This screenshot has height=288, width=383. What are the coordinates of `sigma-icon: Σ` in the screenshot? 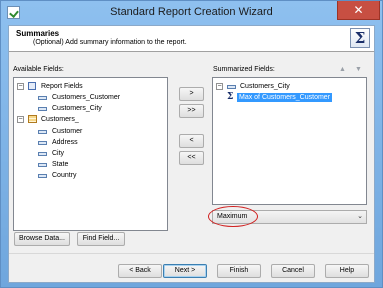 It's located at (230, 97).